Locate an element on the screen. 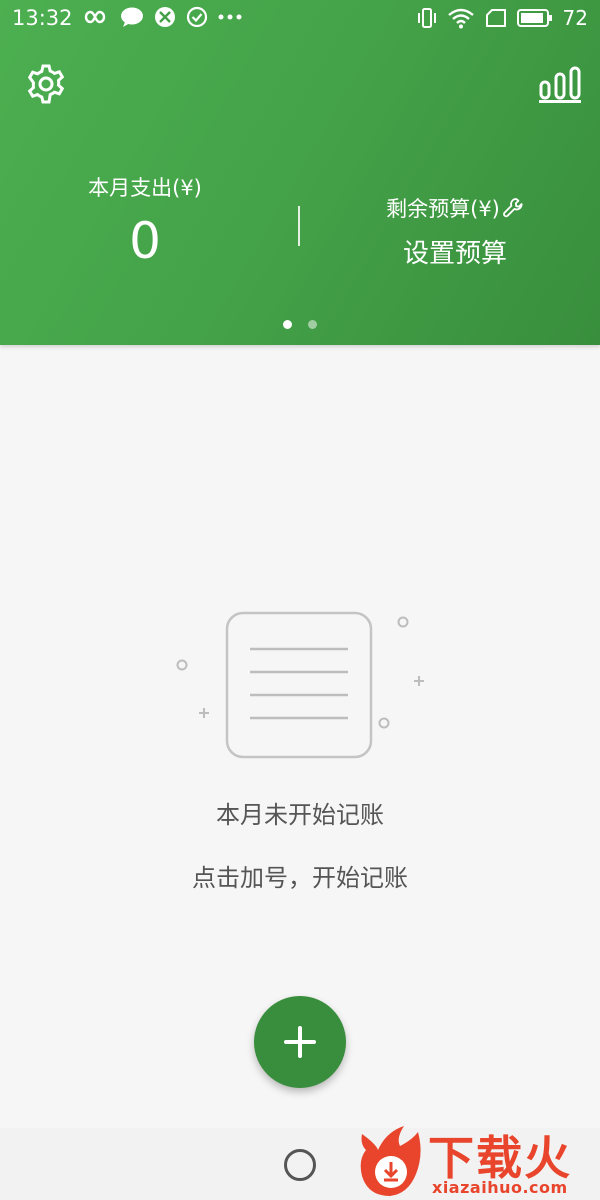  wrench-icon is located at coordinates (513, 208).